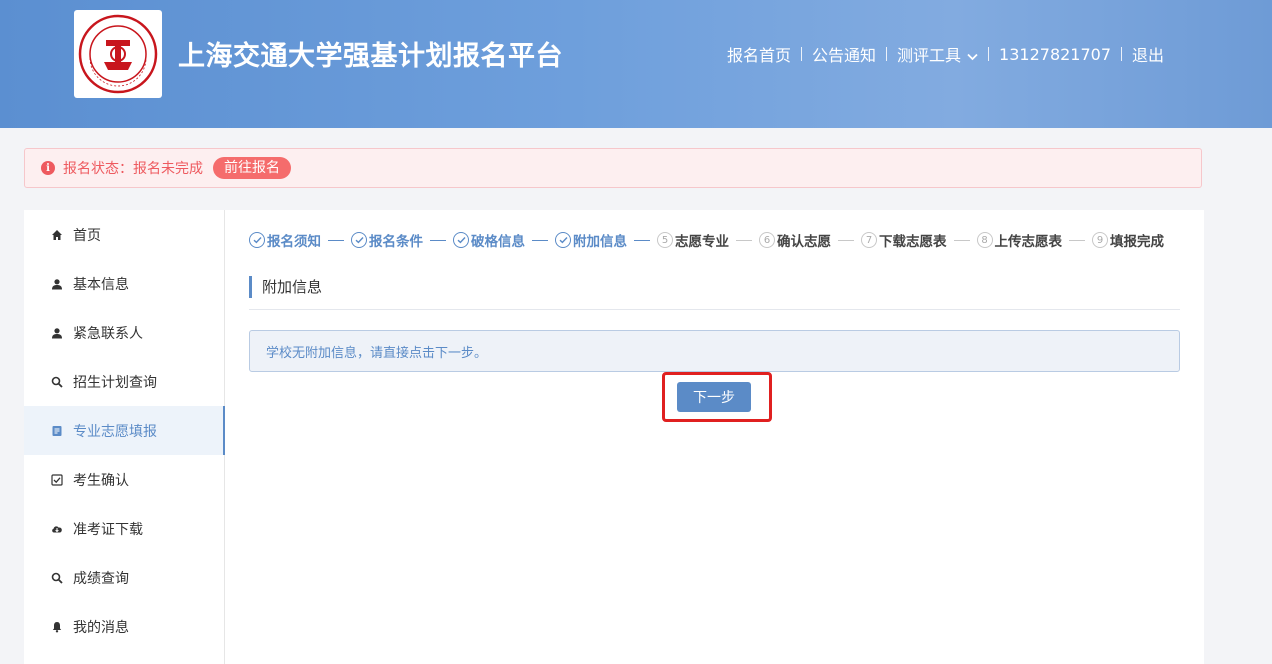  What do you see at coordinates (714, 397) in the screenshot?
I see `next-step-button: 下一步` at bounding box center [714, 397].